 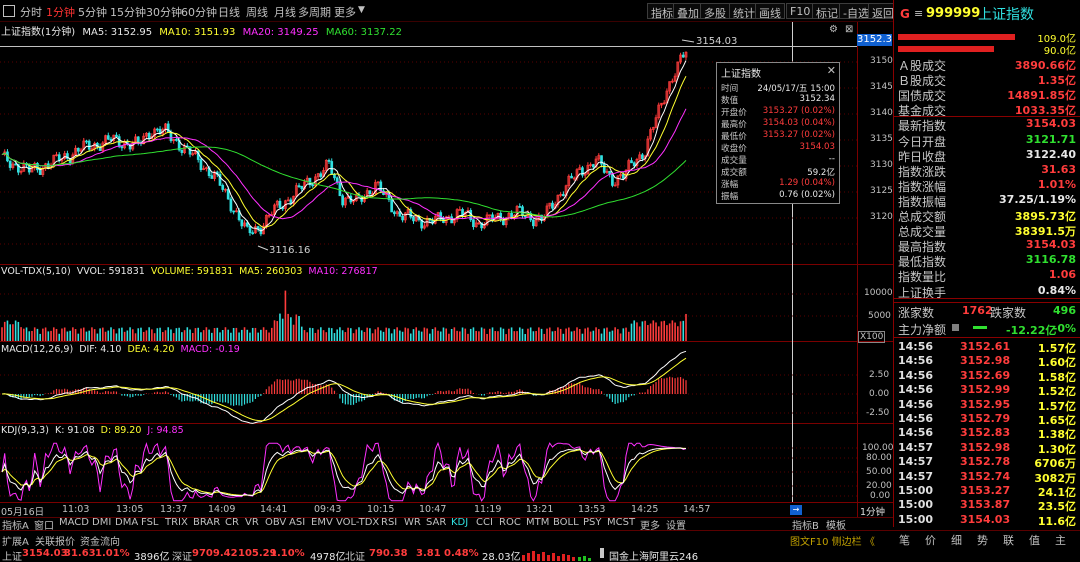 I want to click on tab-boll: BOLL, so click(x=566, y=523).